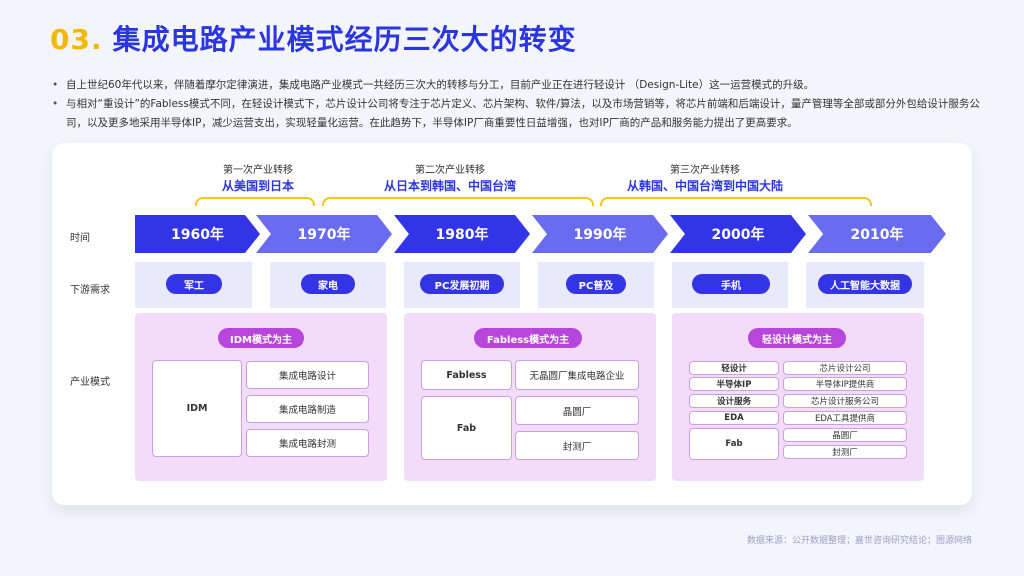 The image size is (1024, 576). I want to click on lite-right: 芯片设计公司, so click(845, 368).